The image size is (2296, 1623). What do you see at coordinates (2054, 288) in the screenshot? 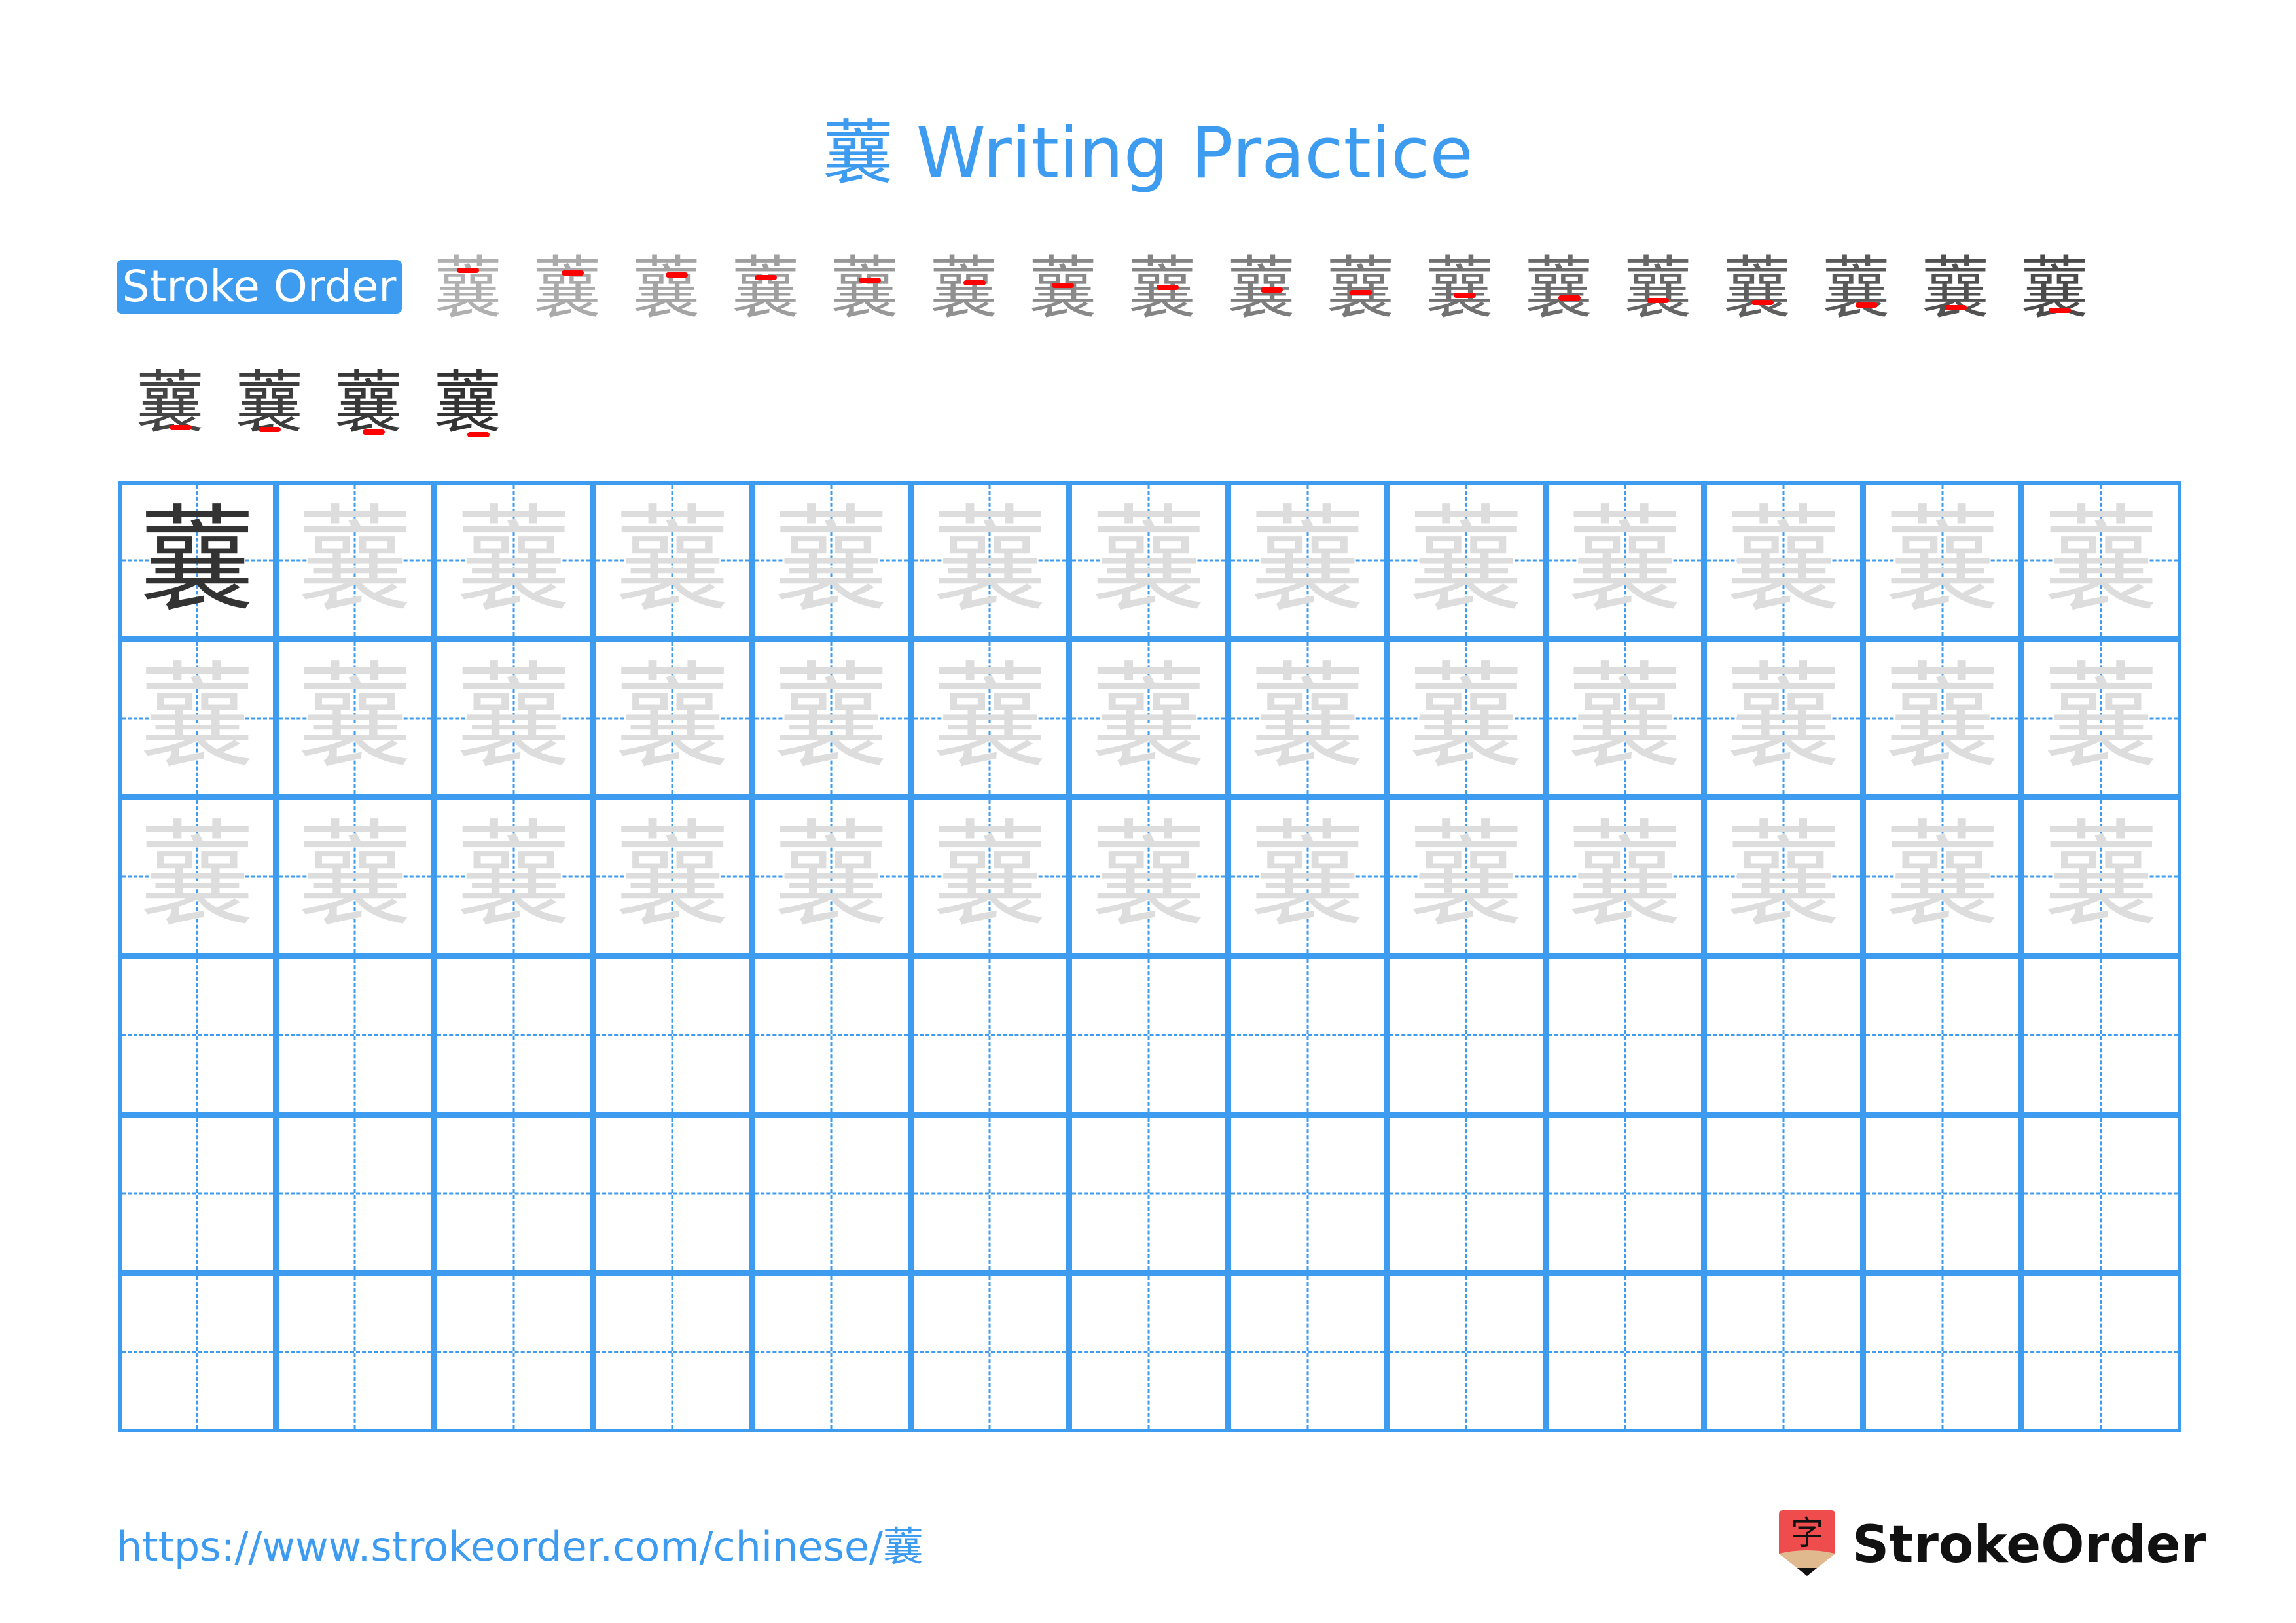
I see `stroke-step-17: 蘘` at bounding box center [2054, 288].